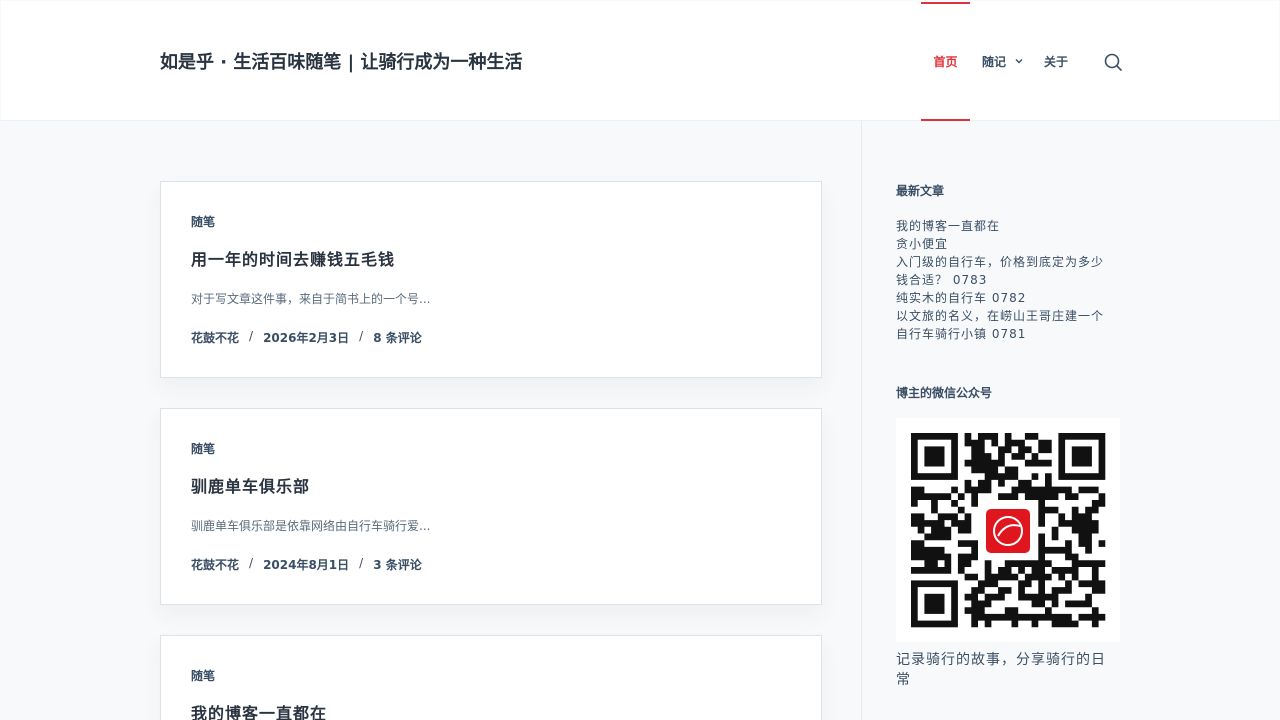 The image size is (1280, 720). Describe the element at coordinates (250, 485) in the screenshot. I see `post-title: 驯鹿单车俱乐部` at that location.